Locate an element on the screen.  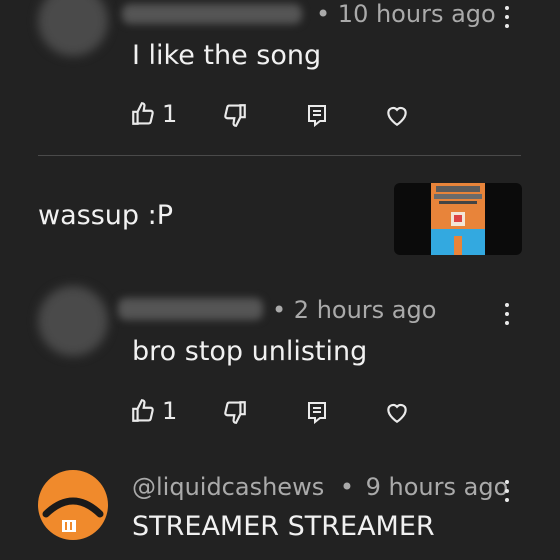
thumbnail-image is located at coordinates (458, 219).